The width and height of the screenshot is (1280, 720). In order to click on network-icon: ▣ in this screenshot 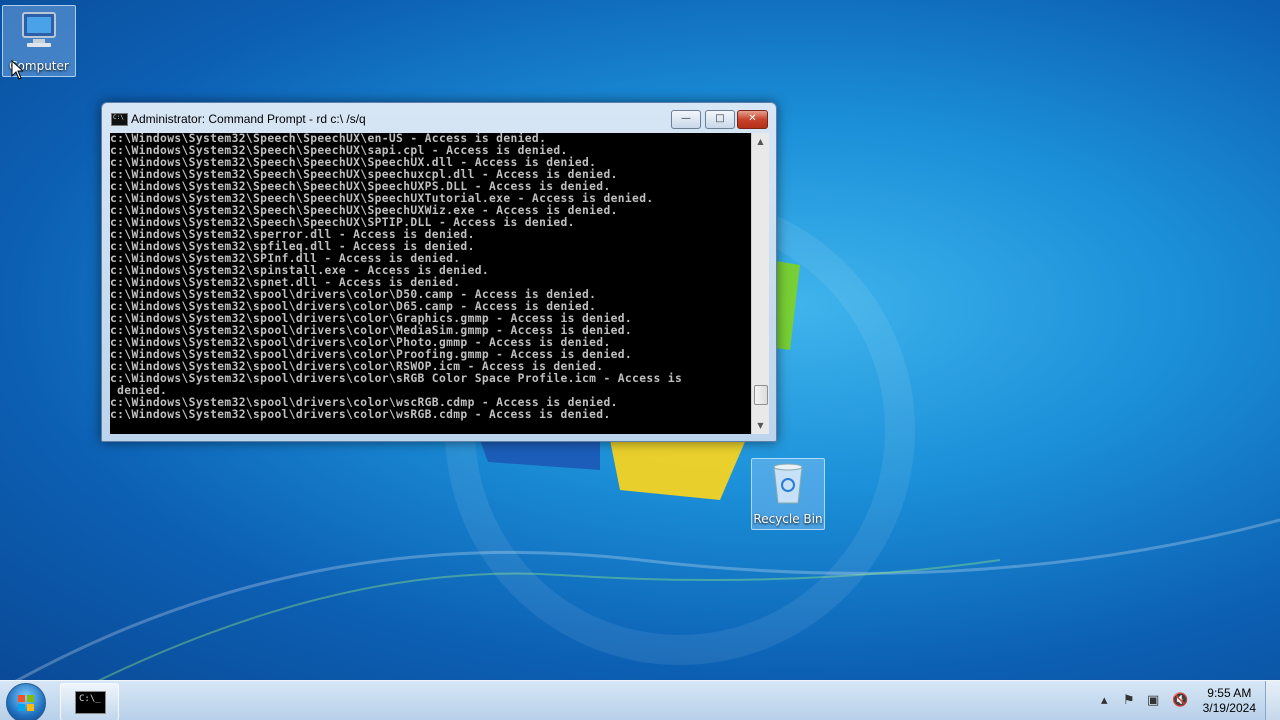, I will do `click(1153, 700)`.